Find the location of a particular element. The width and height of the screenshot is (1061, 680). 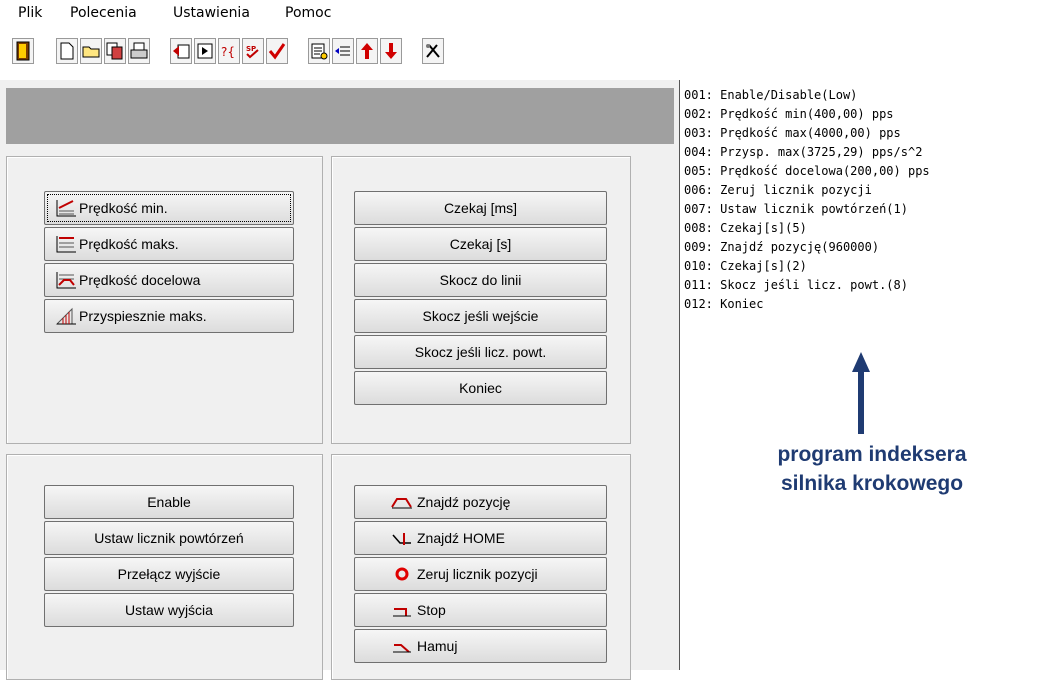

set-outputs-button: Ustaw wyjścia is located at coordinates (169, 610).